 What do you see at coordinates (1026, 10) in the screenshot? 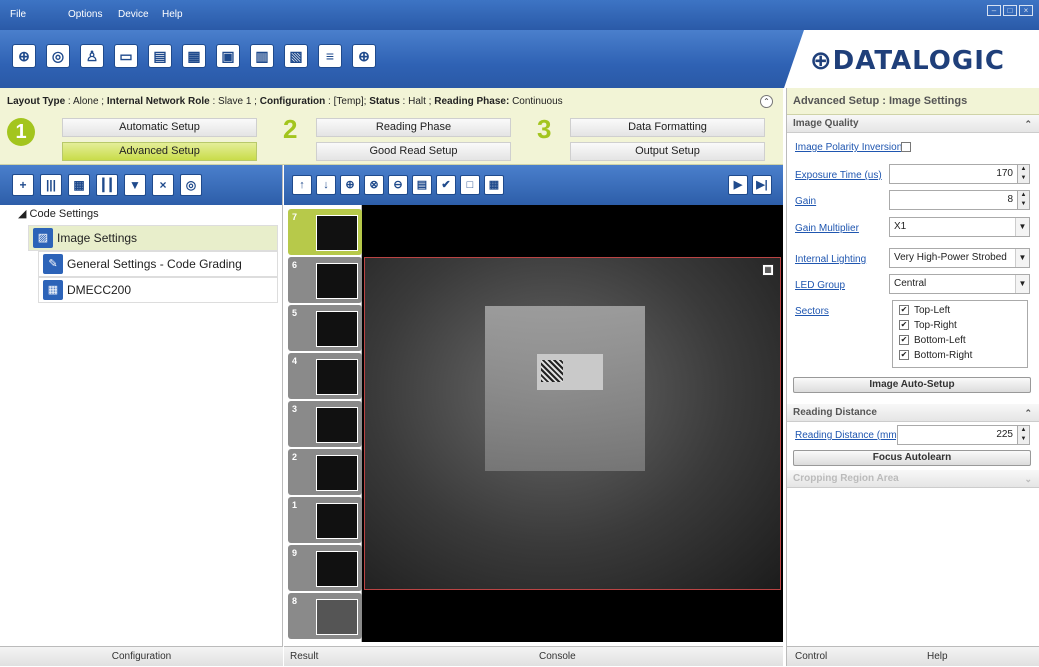
I see `close-icon: ×` at bounding box center [1026, 10].